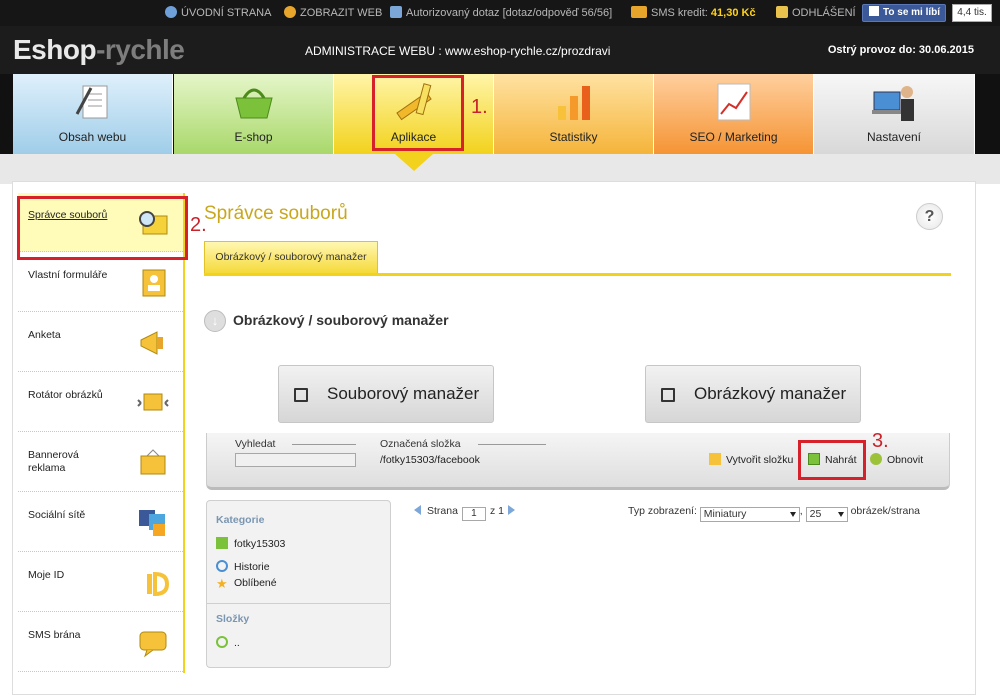 The height and width of the screenshot is (695, 1000). I want to click on category-history: Historie, so click(243, 566).